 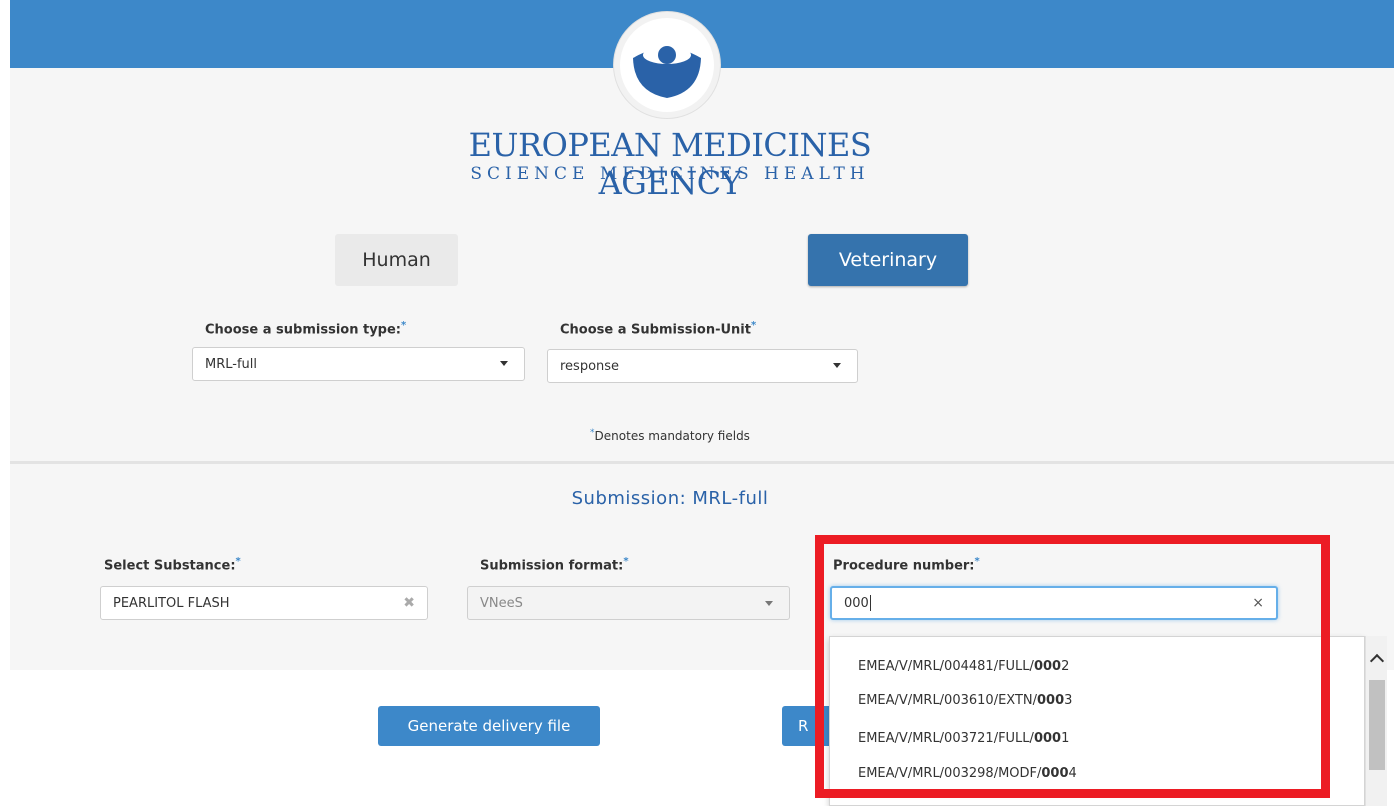 What do you see at coordinates (1065, 738) in the screenshot?
I see `suggestion-suffix: 1` at bounding box center [1065, 738].